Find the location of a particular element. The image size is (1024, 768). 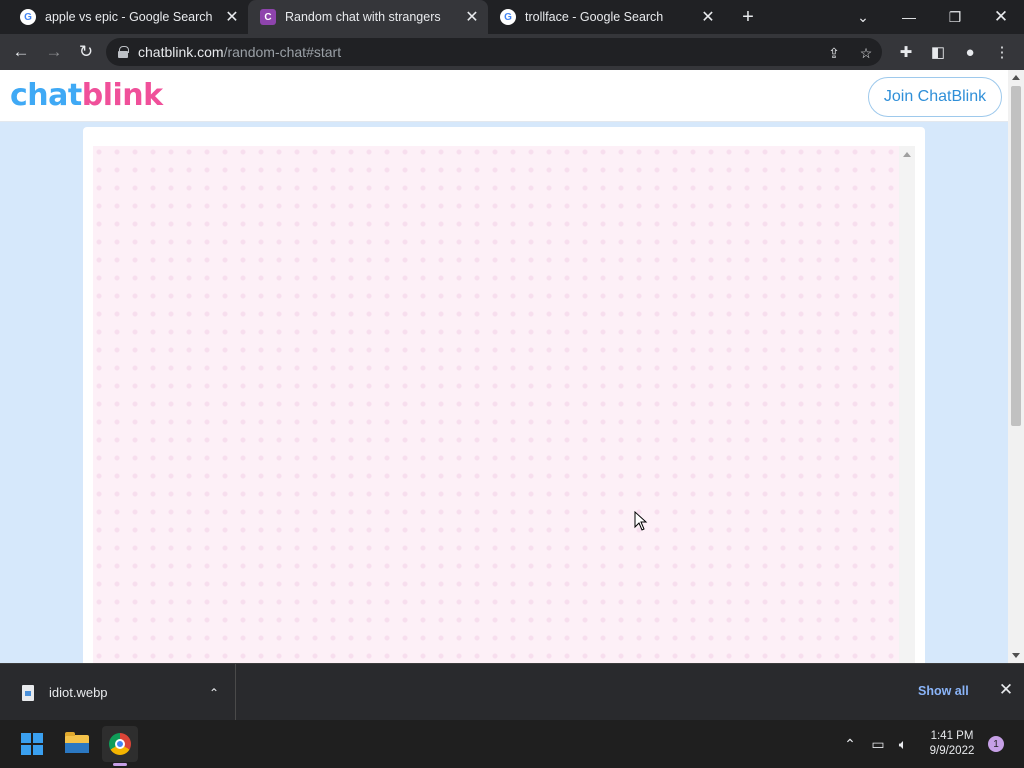

site-header: chatblink Join ChatBlink is located at coordinates (504, 96).